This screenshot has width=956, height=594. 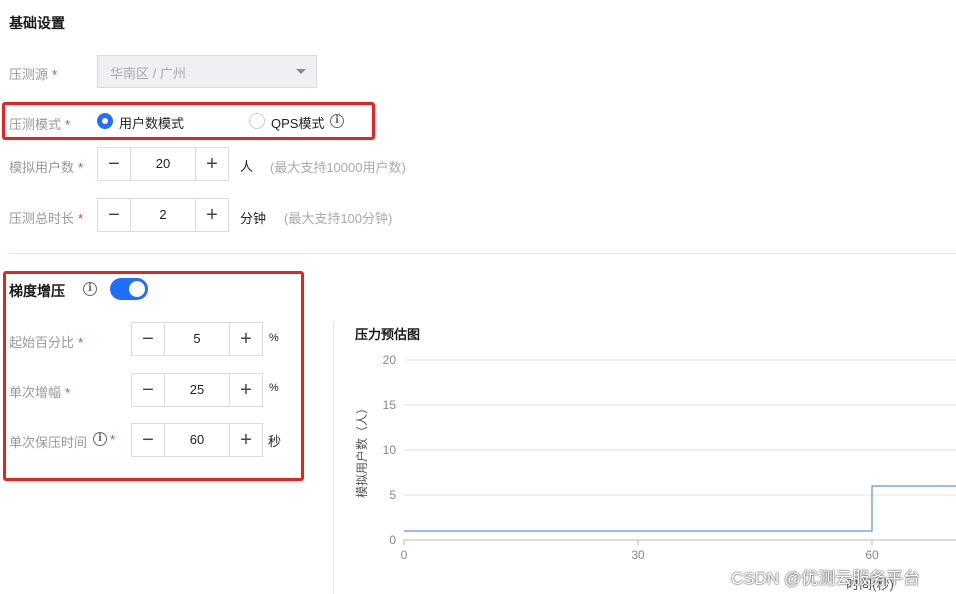 I want to click on source-label: 压测源 *, so click(x=33, y=73).